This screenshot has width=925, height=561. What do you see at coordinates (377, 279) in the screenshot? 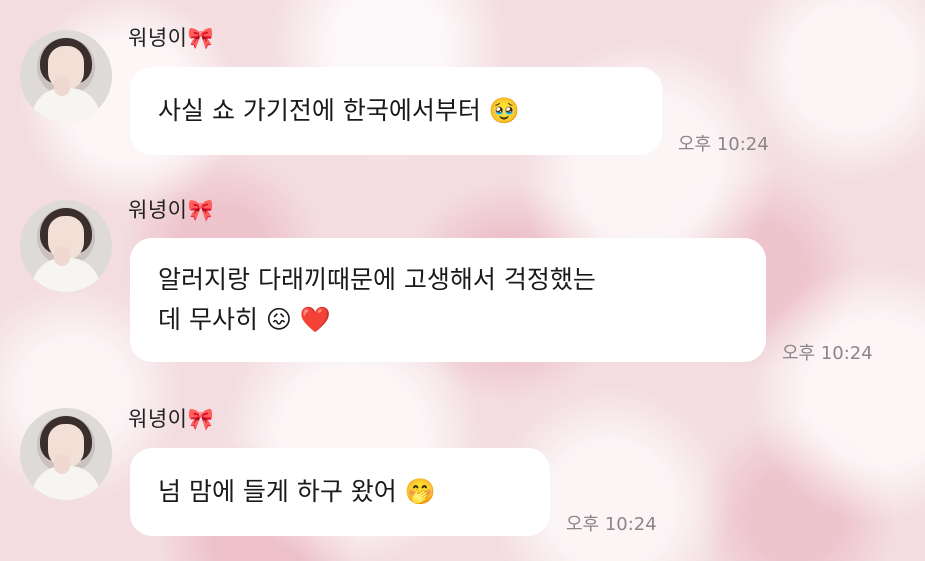
I see `message-text-line: 알러지랑 다래끼때문에 고생해서 걱정했는` at bounding box center [377, 279].